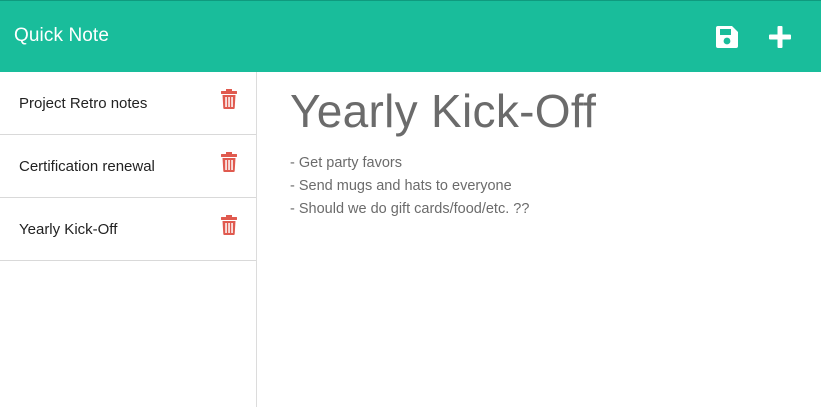 The width and height of the screenshot is (821, 407). I want to click on note-text-line: - Send mugs and hats to everyone, so click(401, 186).